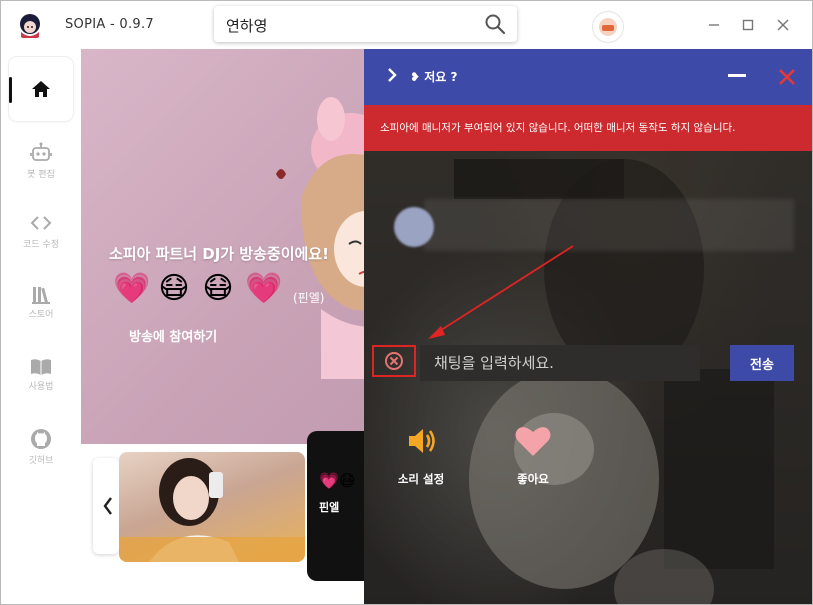 The width and height of the screenshot is (813, 605). I want to click on chevron-right-icon, so click(392, 75).